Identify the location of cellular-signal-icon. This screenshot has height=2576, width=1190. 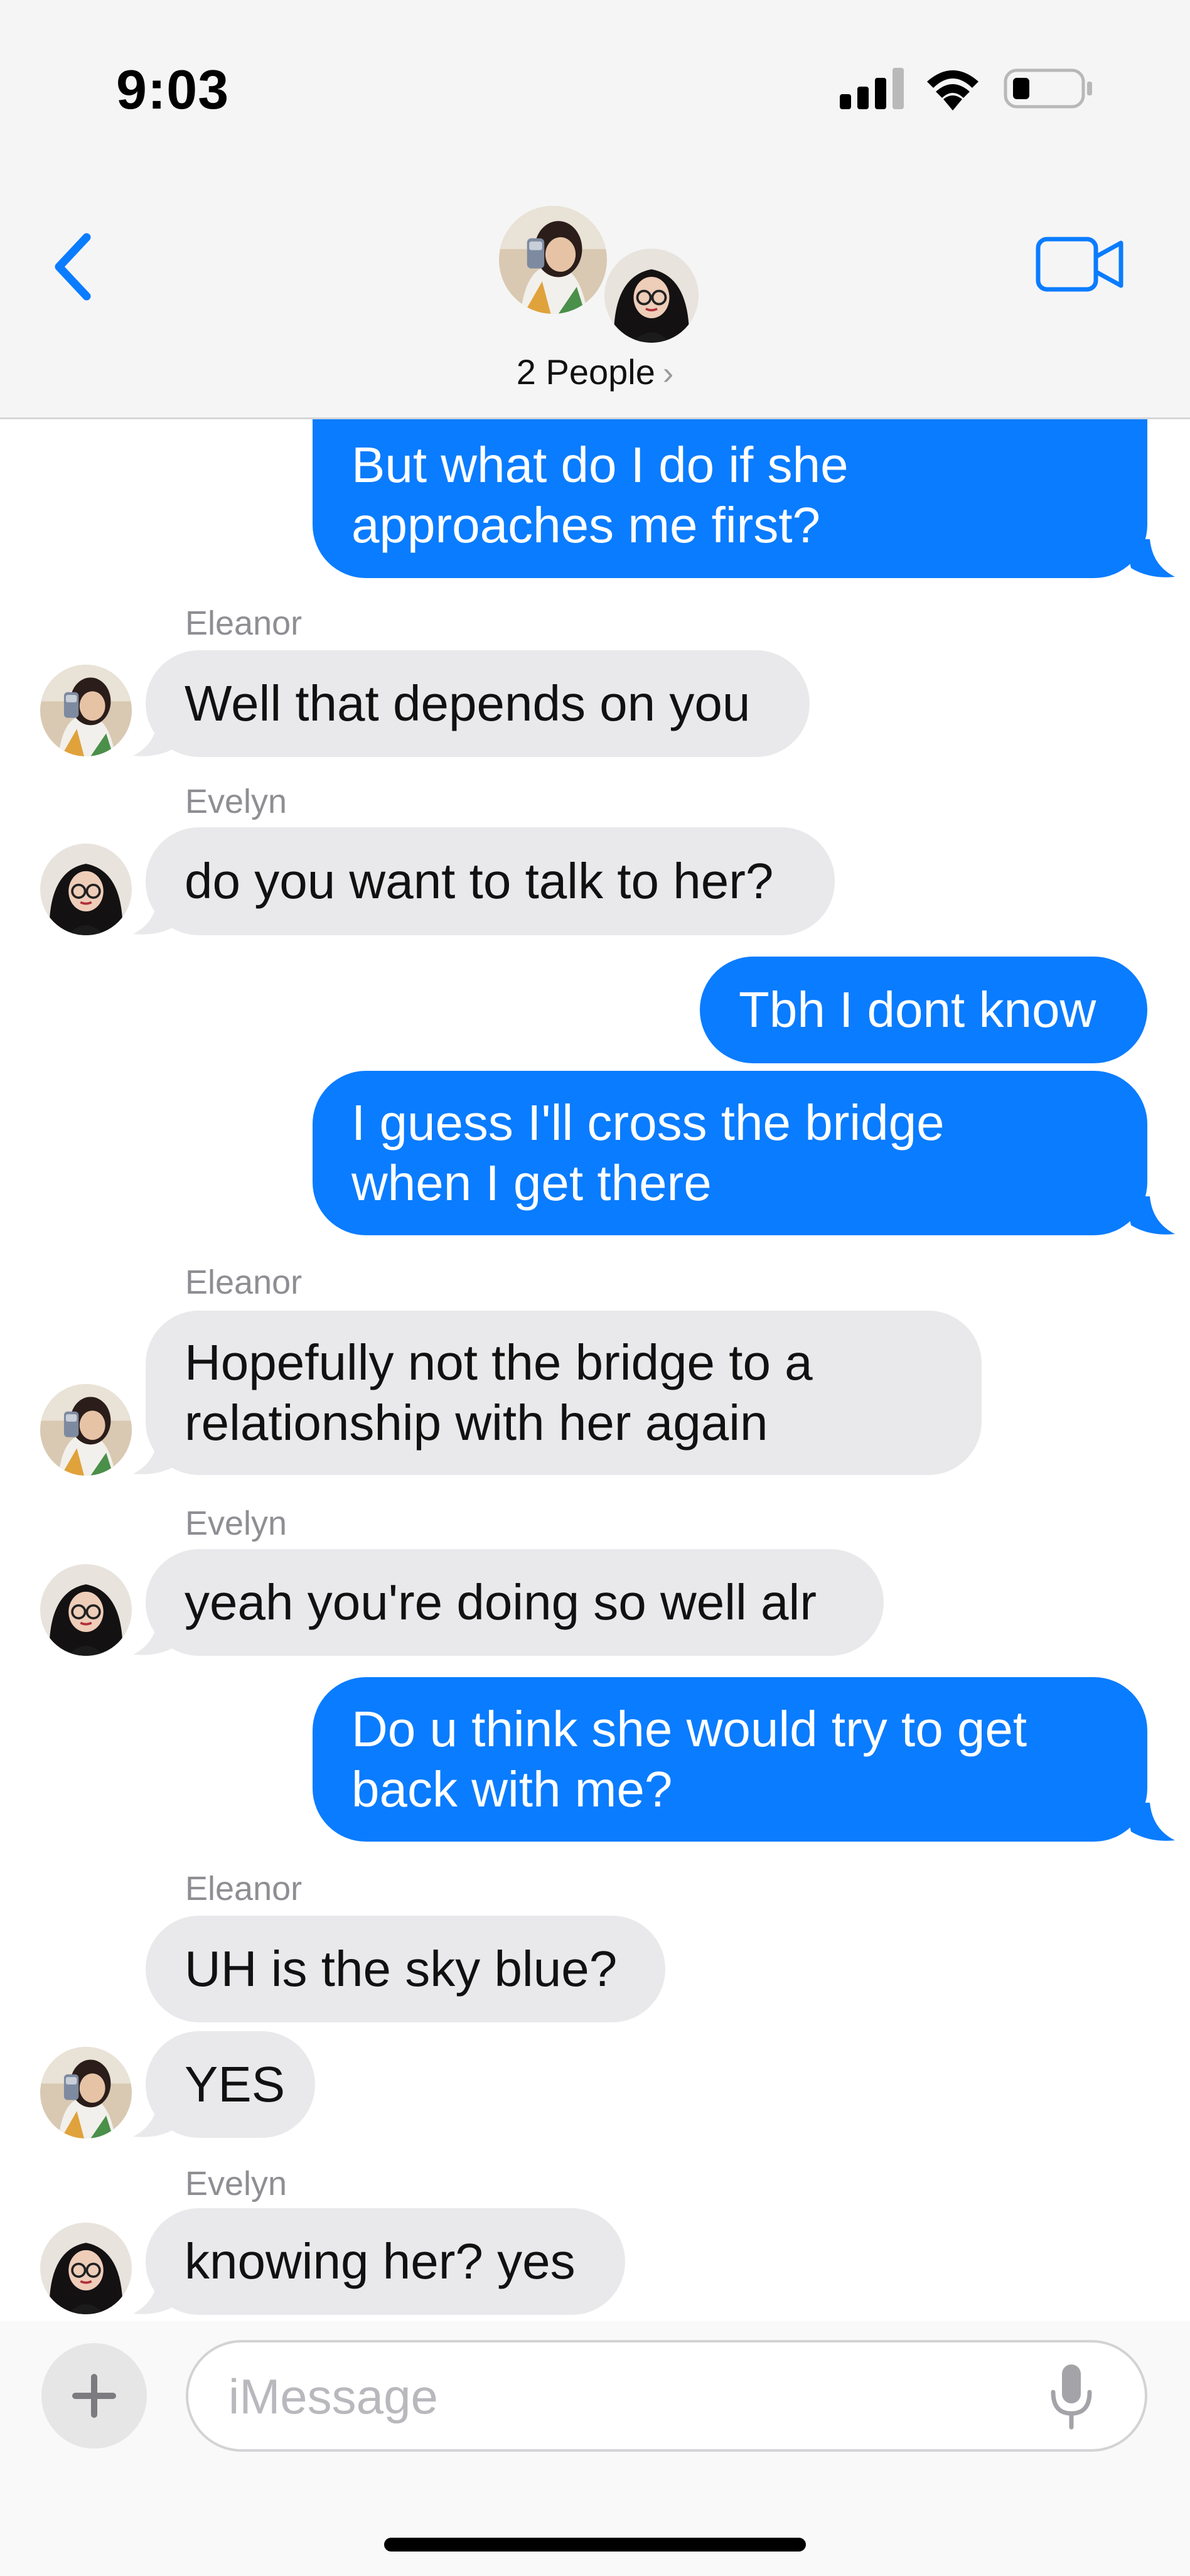
(872, 88).